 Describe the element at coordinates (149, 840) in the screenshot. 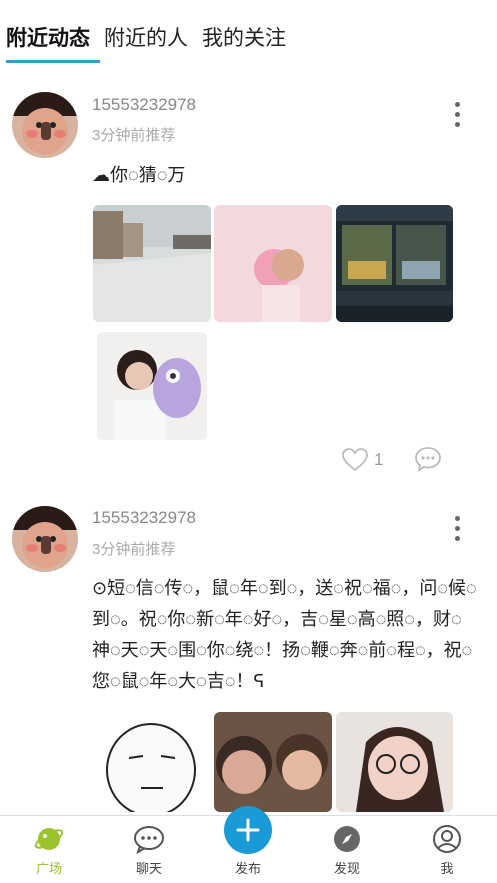

I see `chat-bubble-icon` at that location.